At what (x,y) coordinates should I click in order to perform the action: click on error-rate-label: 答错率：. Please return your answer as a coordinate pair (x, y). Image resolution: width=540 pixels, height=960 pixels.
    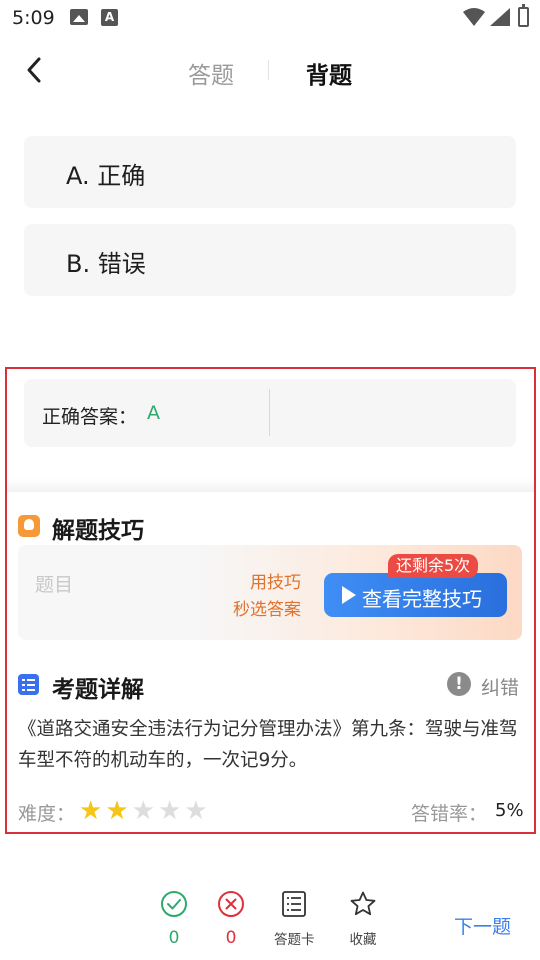
    Looking at the image, I should click on (449, 814).